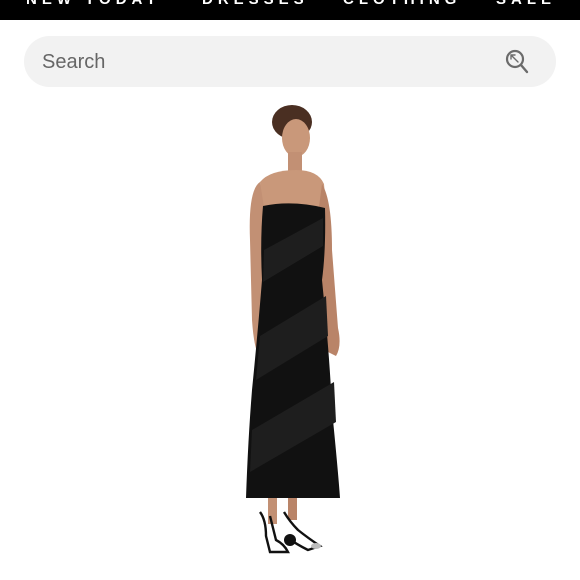 The image size is (580, 580). I want to click on top-nav: NEW TODAY DRESSES CLOTHING SALE, so click(290, 10).